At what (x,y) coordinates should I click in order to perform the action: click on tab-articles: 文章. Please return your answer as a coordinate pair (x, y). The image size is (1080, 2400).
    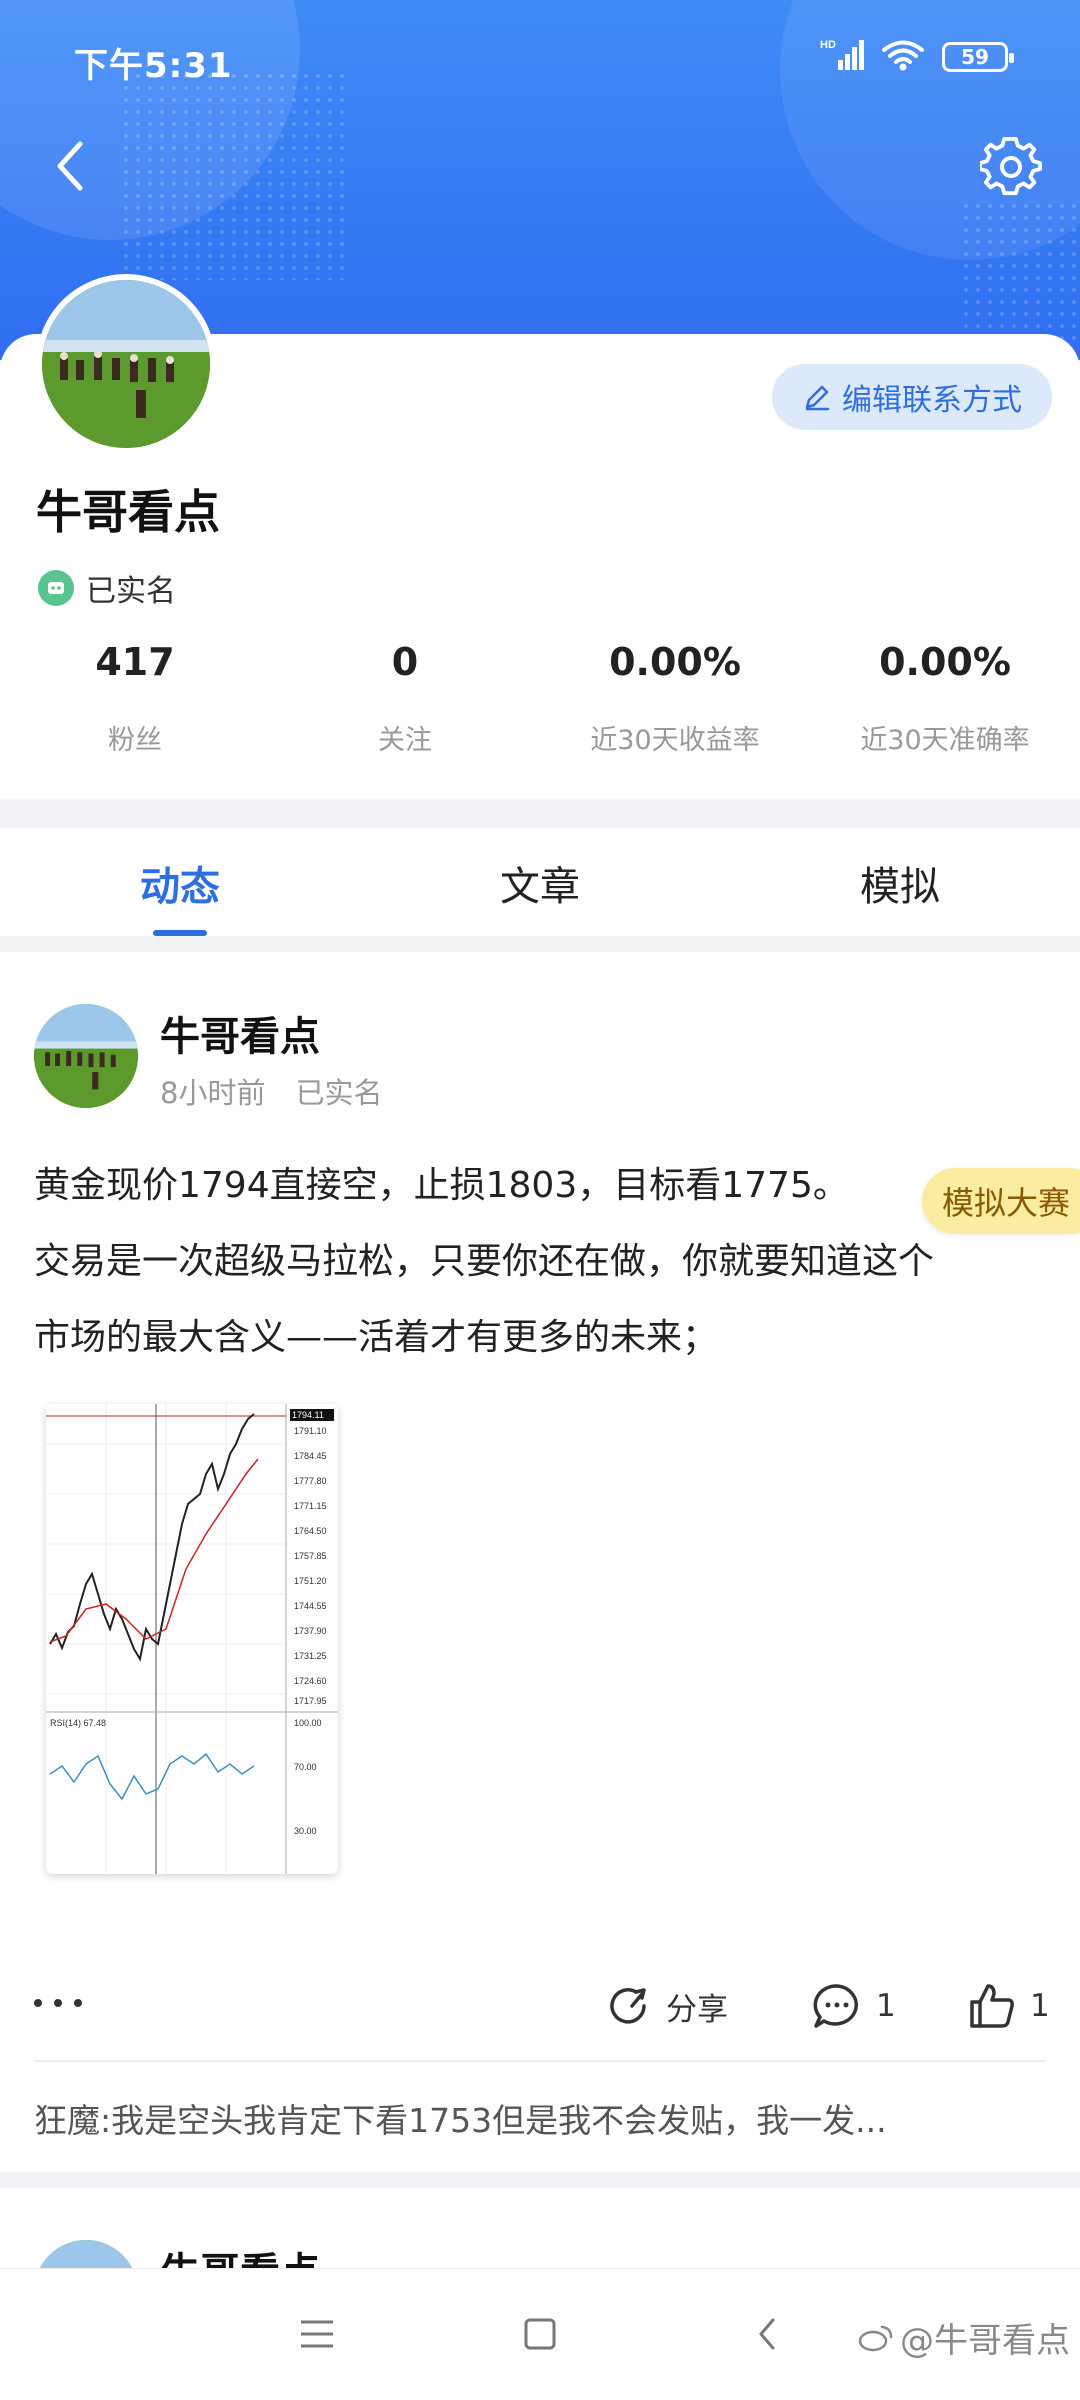
    Looking at the image, I should click on (540, 882).